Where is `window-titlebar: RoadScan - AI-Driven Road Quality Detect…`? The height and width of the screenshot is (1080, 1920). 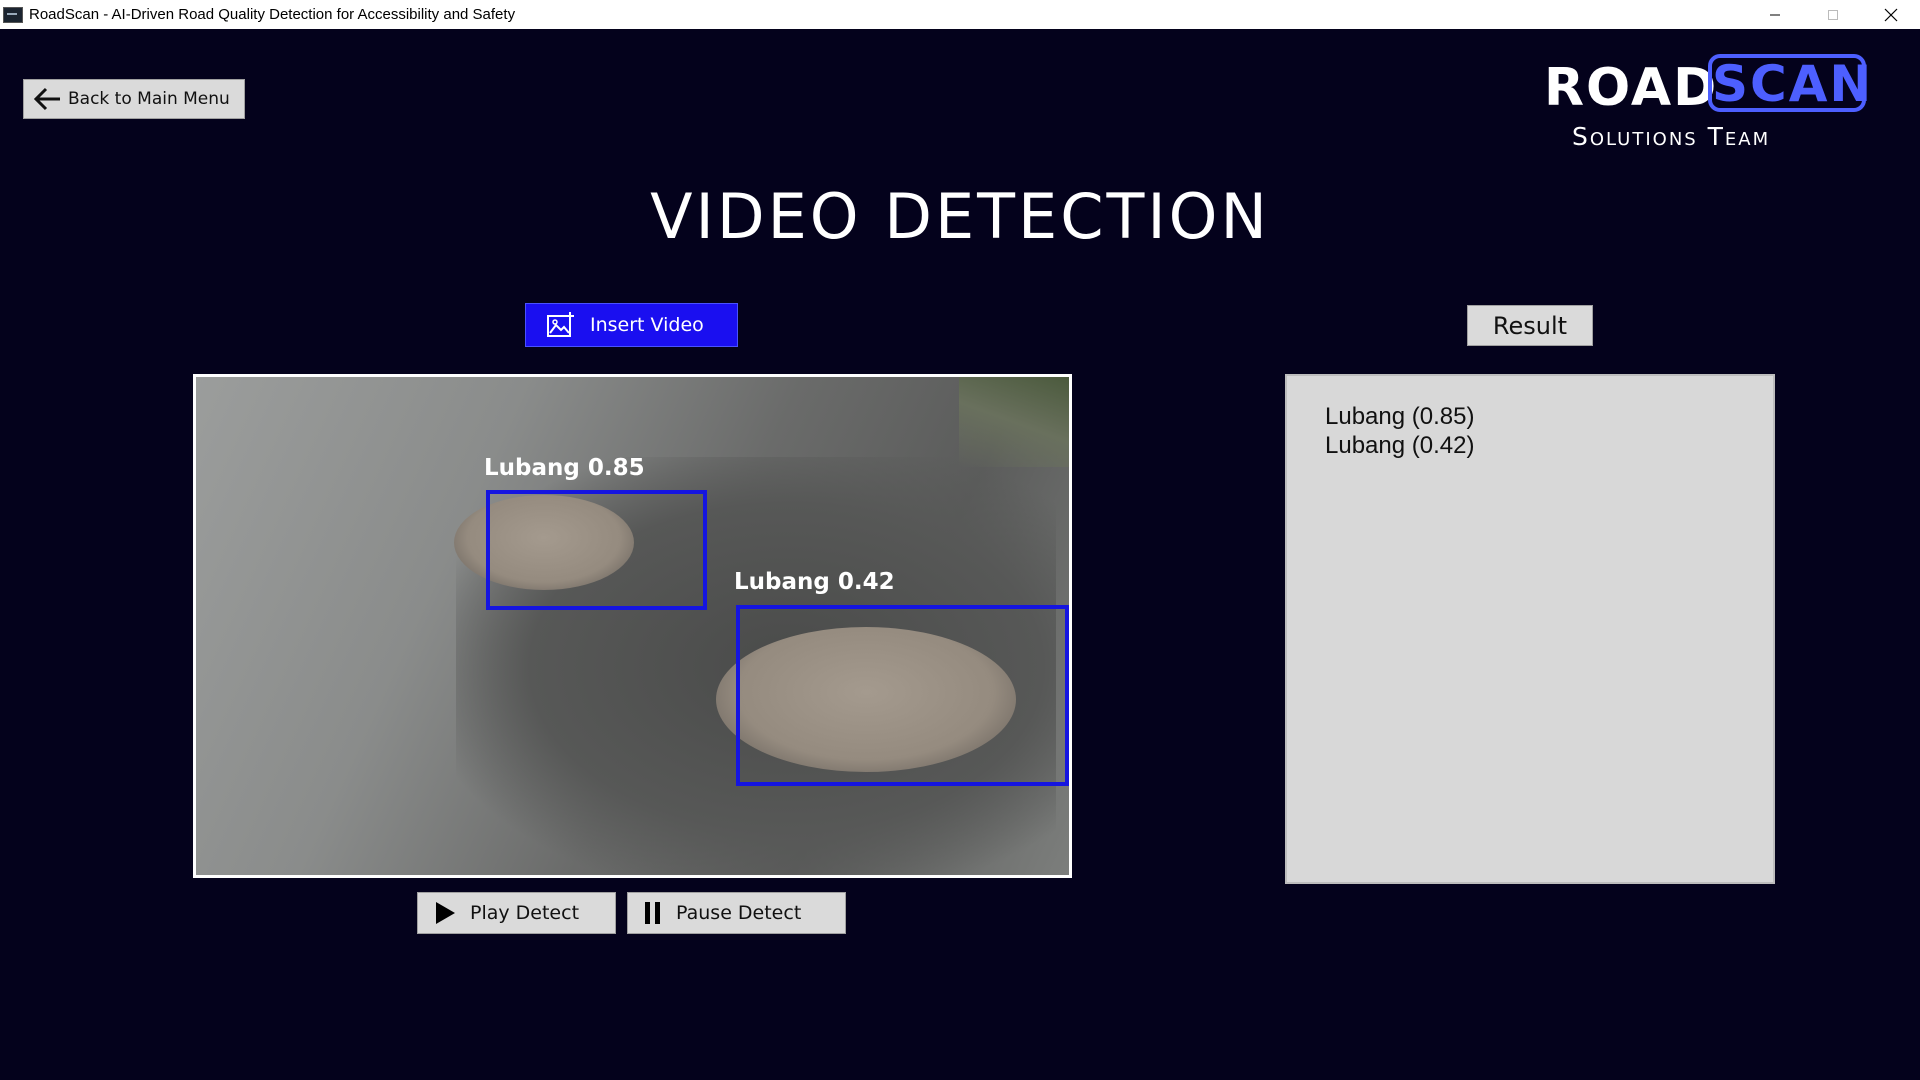 window-titlebar: RoadScan - AI-Driven Road Quality Detect… is located at coordinates (960, 14).